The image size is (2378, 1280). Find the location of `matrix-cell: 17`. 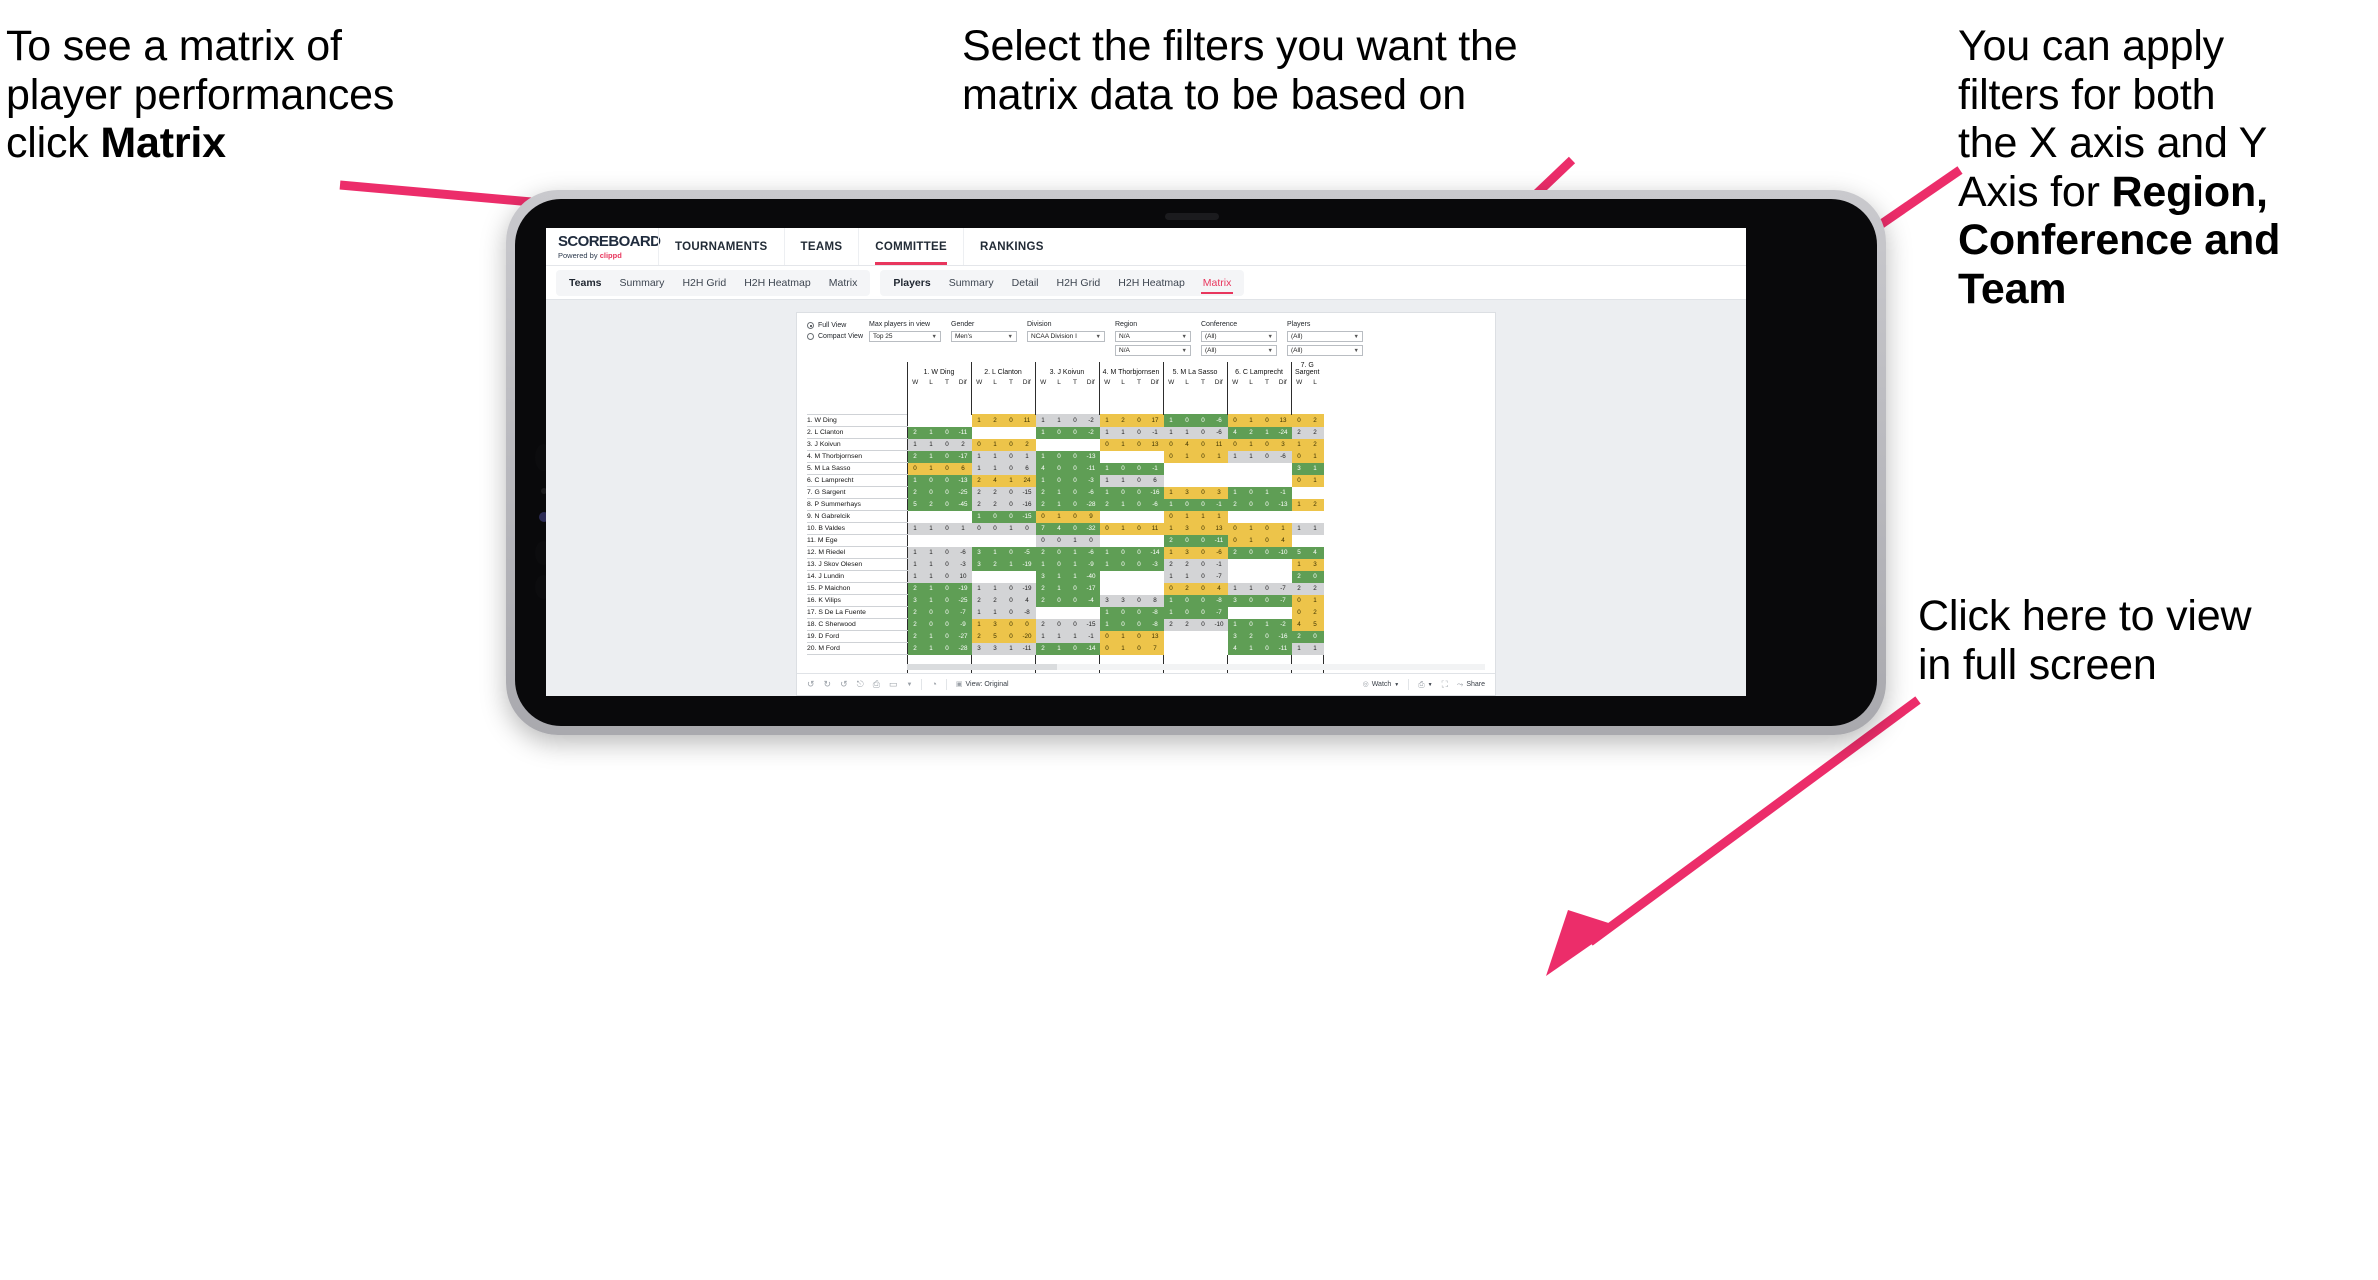

matrix-cell: 17 is located at coordinates (1155, 420).